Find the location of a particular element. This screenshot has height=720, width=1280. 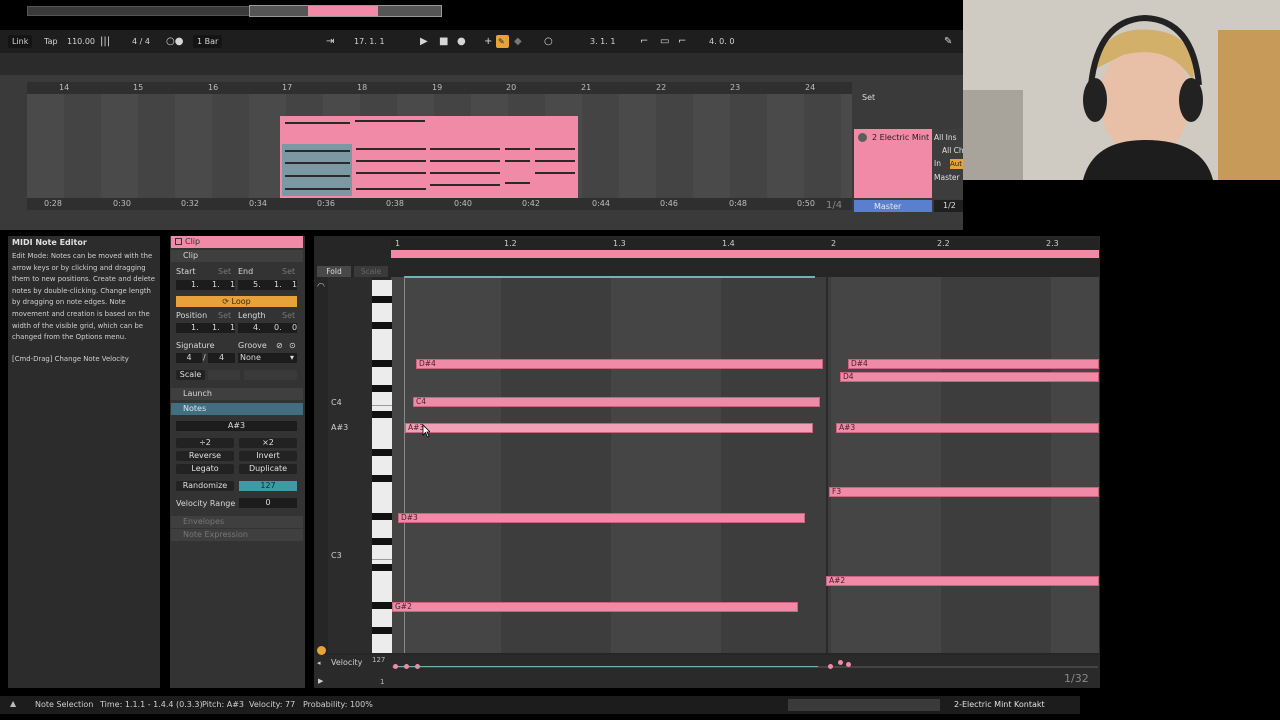

input-channel-select: All Ch is located at coordinates (953, 150).